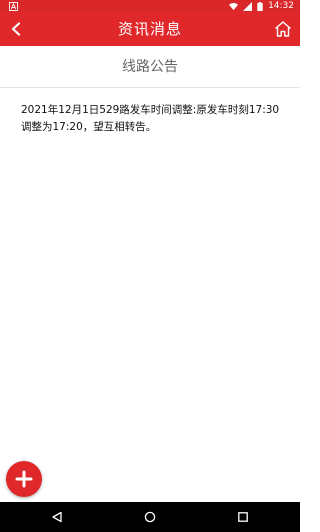  I want to click on app-header: 资讯消息, so click(150, 29).